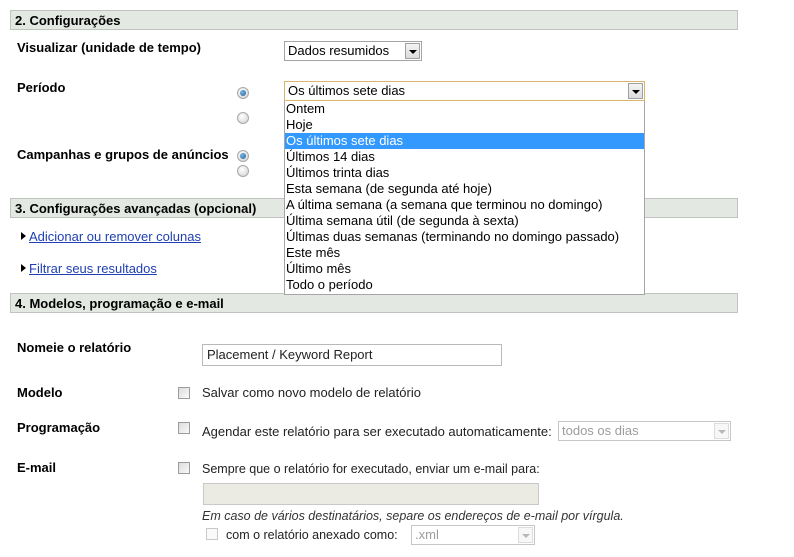 This screenshot has height=557, width=794. I want to click on period-option: Os últimos sete dias, so click(464, 141).